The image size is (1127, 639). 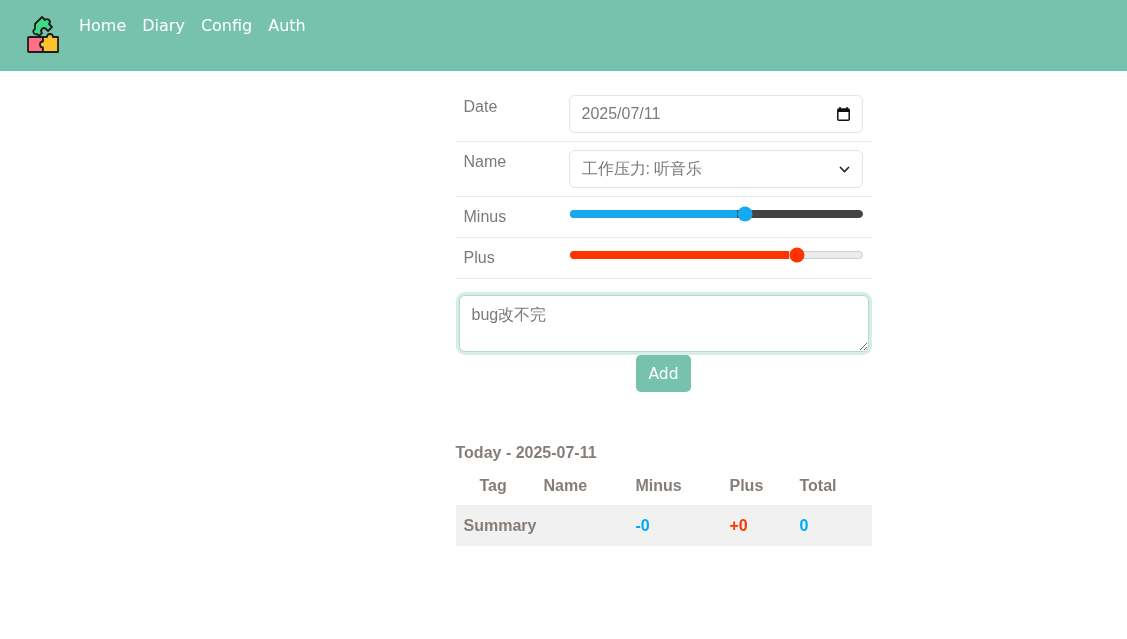 I want to click on nav-link: Home, so click(x=103, y=26).